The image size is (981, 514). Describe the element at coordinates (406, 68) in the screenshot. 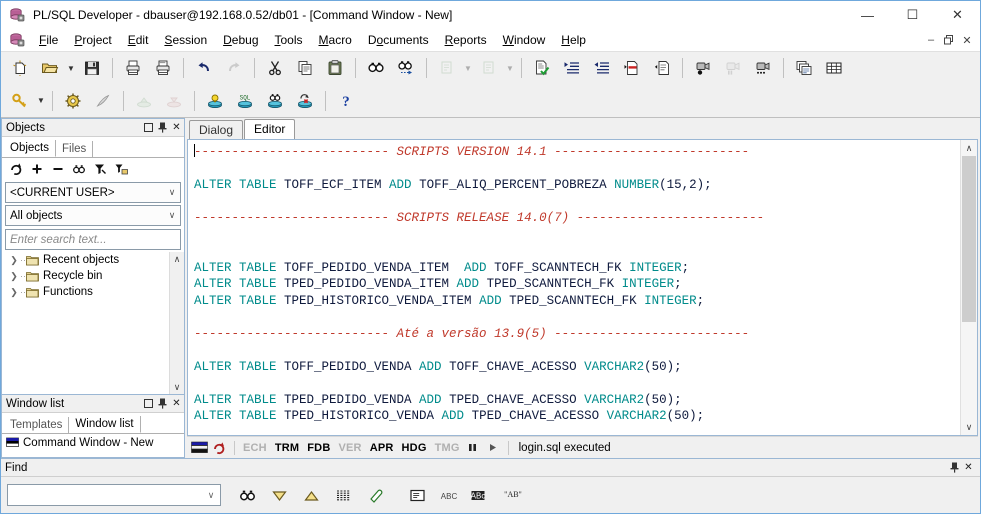

I see `find-next-icon` at that location.